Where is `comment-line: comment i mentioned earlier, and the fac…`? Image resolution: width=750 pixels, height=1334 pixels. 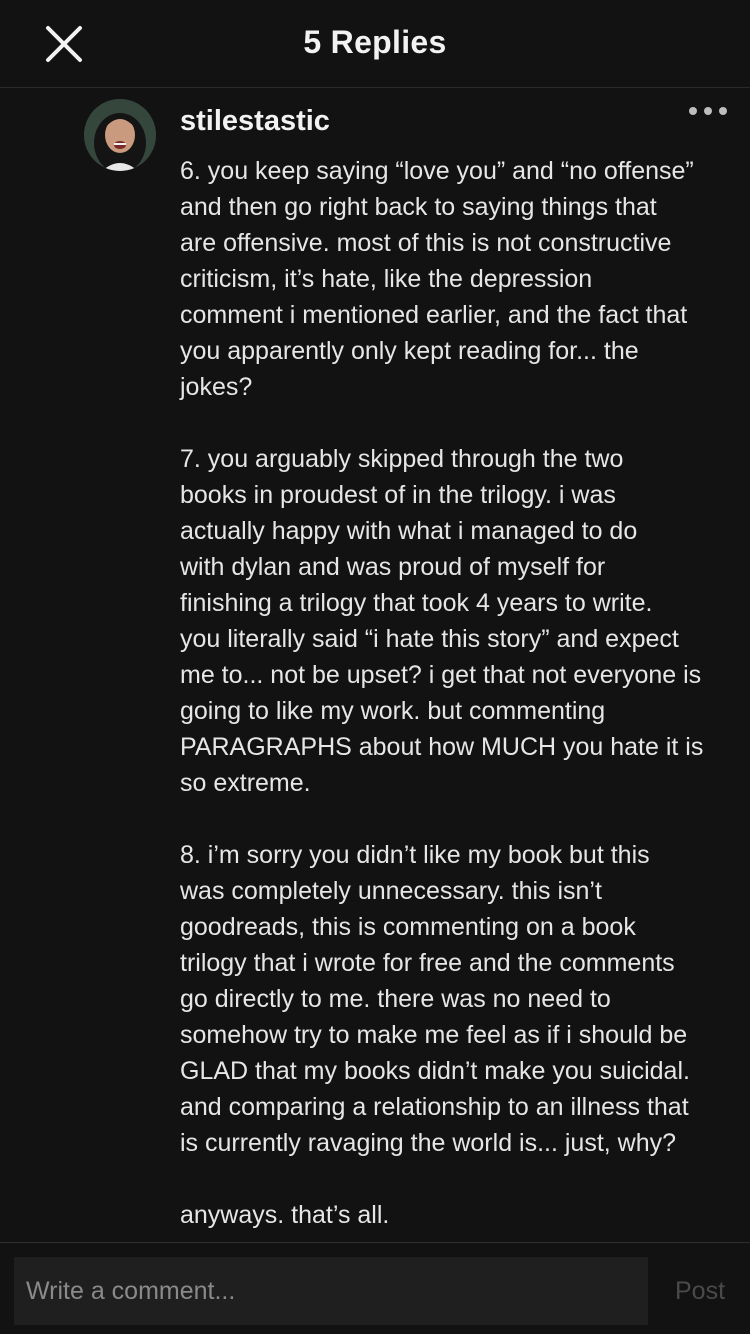
comment-line: comment i mentioned earlier, and the fac… is located at coordinates (434, 315).